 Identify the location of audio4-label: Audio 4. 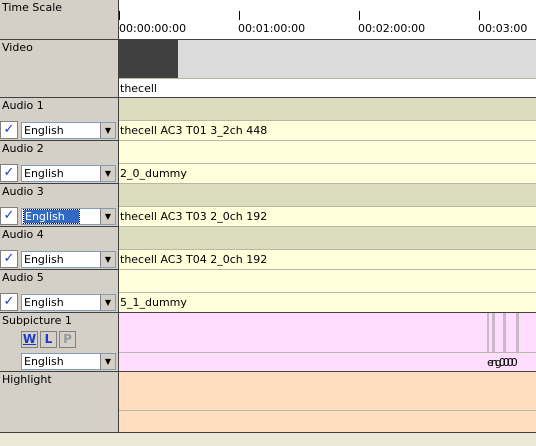
(23, 234).